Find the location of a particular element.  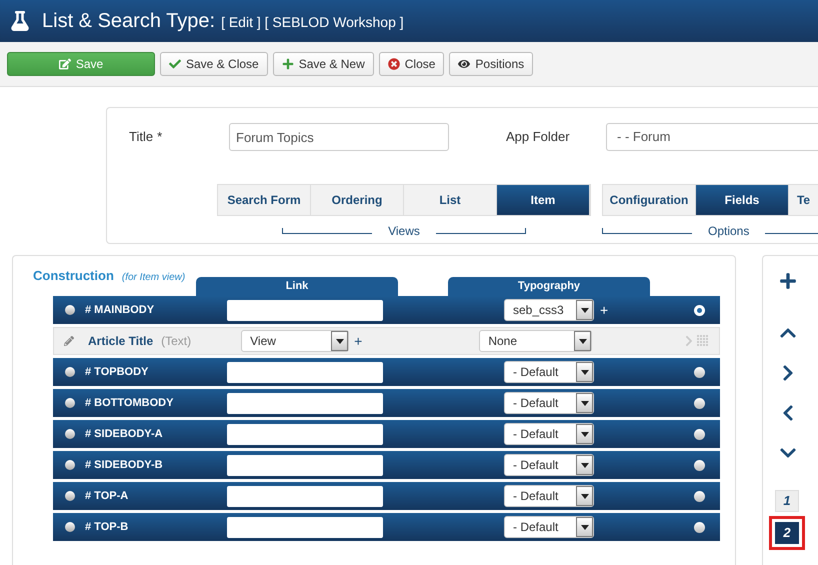

close-icon is located at coordinates (394, 64).